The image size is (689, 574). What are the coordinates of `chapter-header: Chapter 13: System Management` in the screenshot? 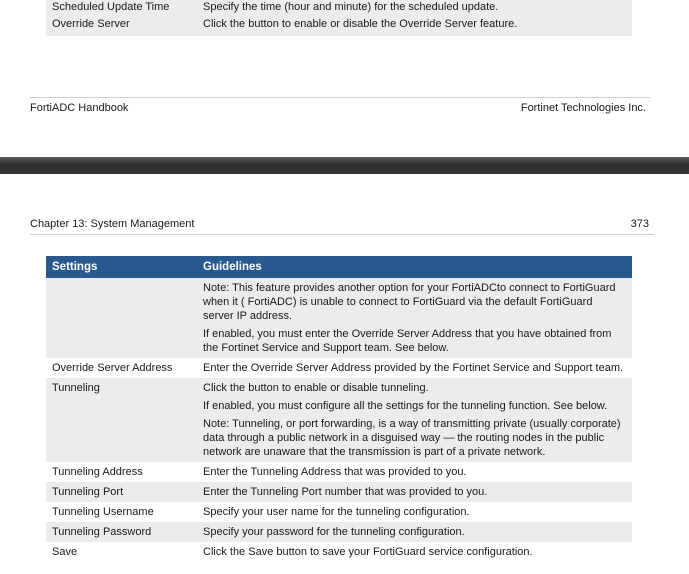 It's located at (112, 224).